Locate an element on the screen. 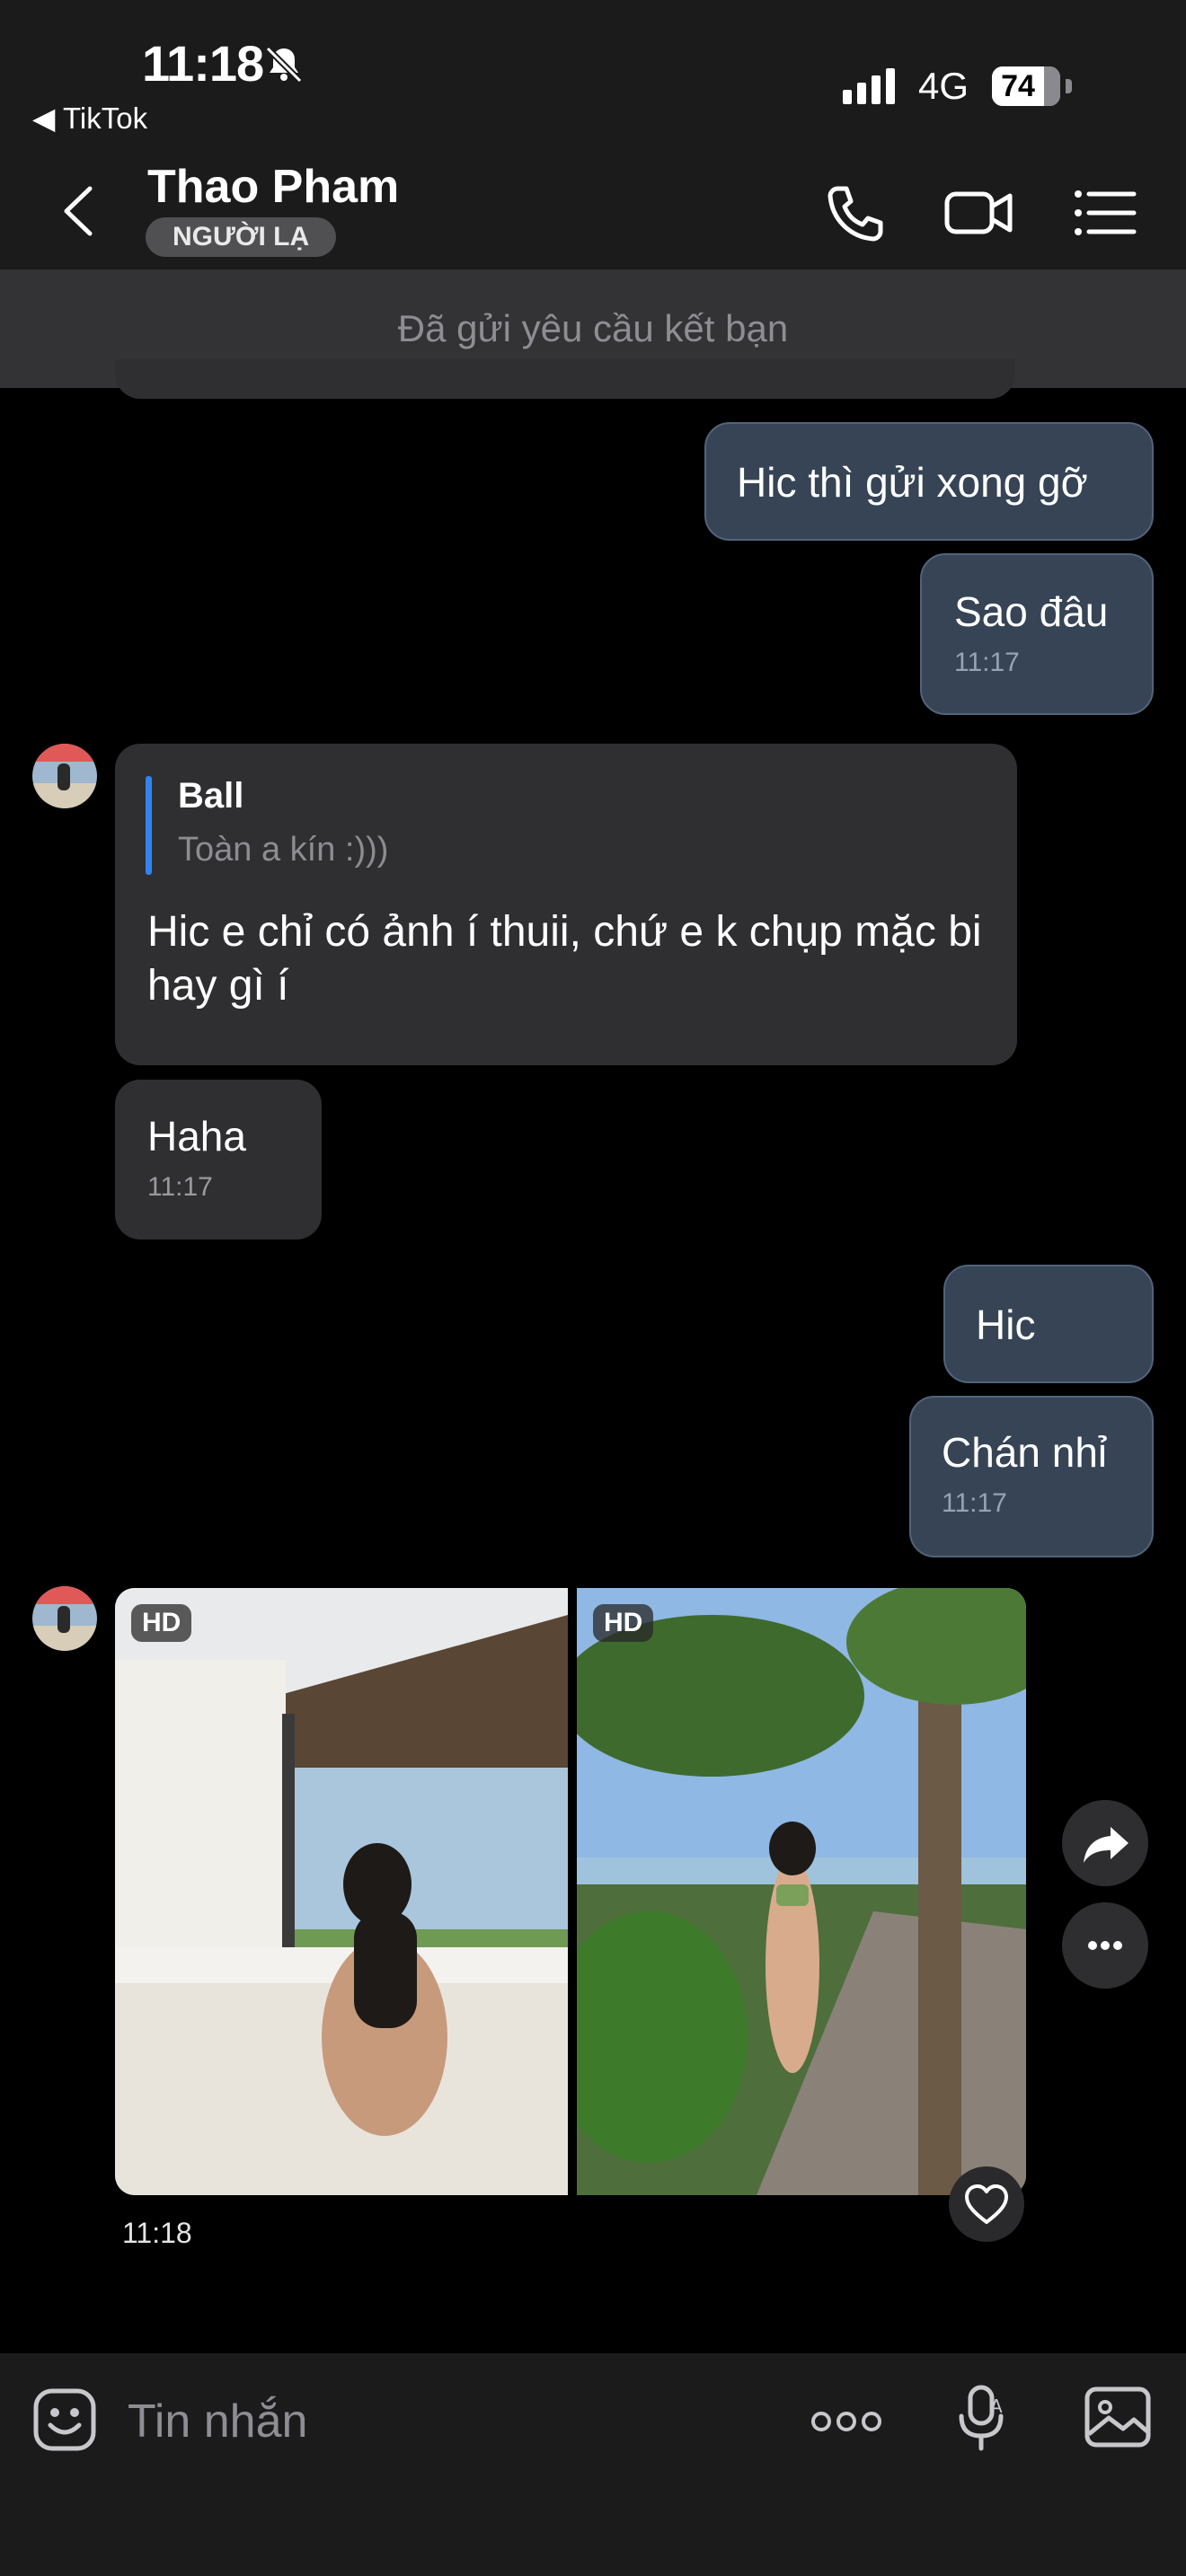 Image resolution: width=1186 pixels, height=2576 pixels. outgoing-message: Sao đâu 11:17 is located at coordinates (1037, 634).